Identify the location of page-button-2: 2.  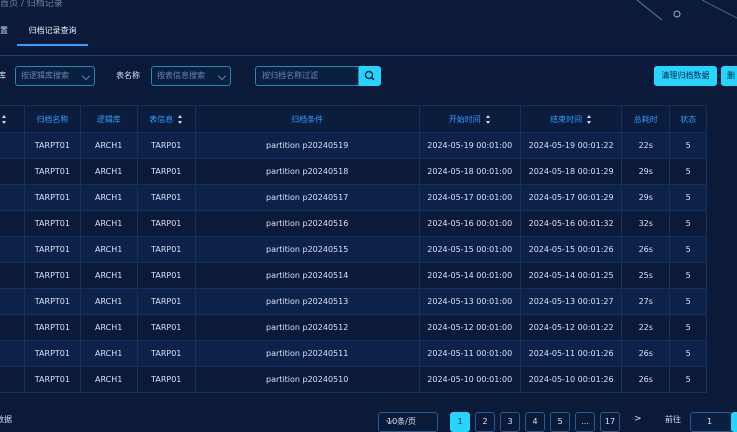
(485, 422).